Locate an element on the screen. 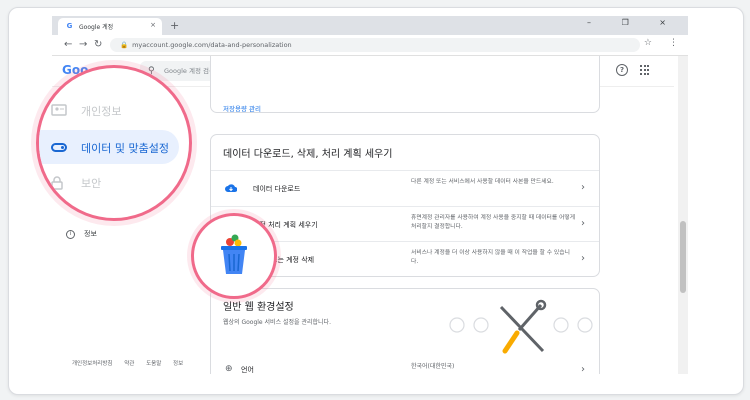 The height and width of the screenshot is (400, 750). tab-title: Google 계정 is located at coordinates (96, 27).